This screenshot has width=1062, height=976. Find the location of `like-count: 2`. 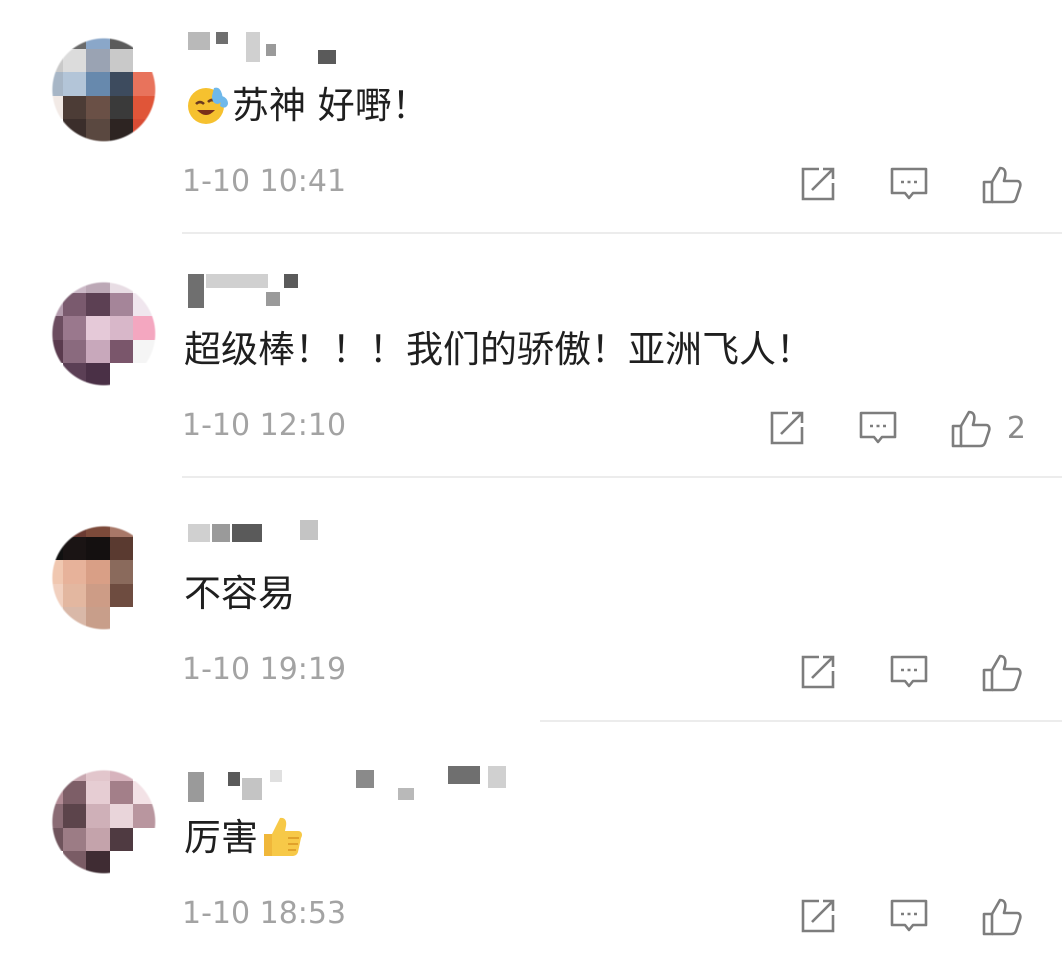

like-count: 2 is located at coordinates (1016, 428).